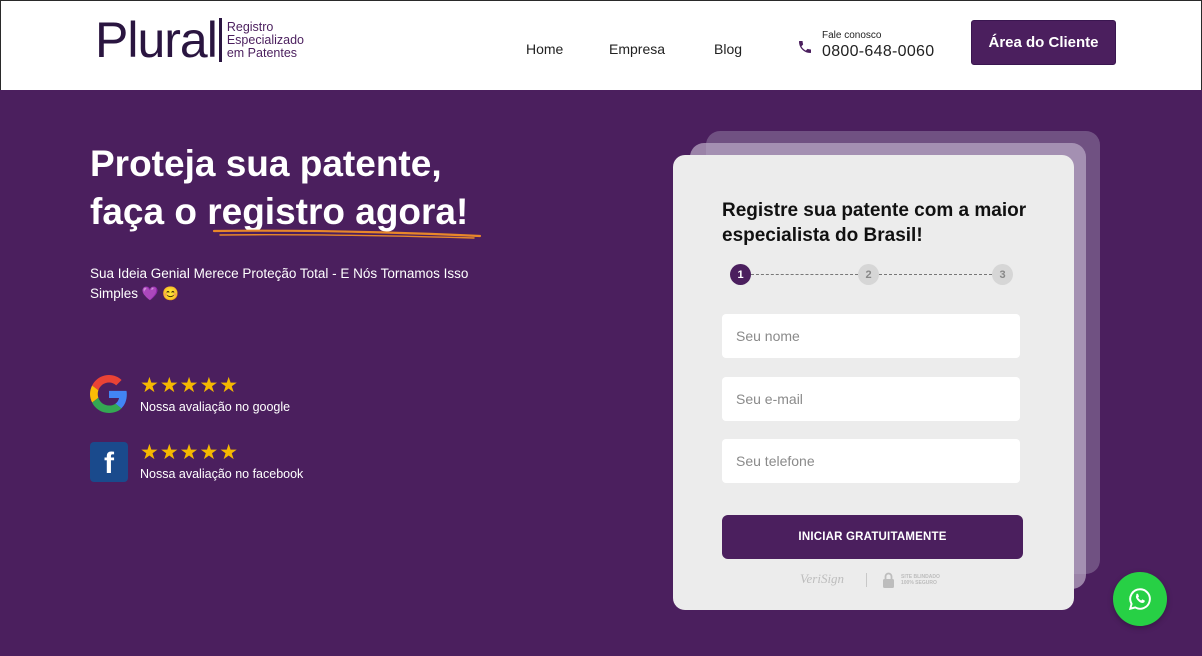  I want to click on seal-divider, so click(866, 580).